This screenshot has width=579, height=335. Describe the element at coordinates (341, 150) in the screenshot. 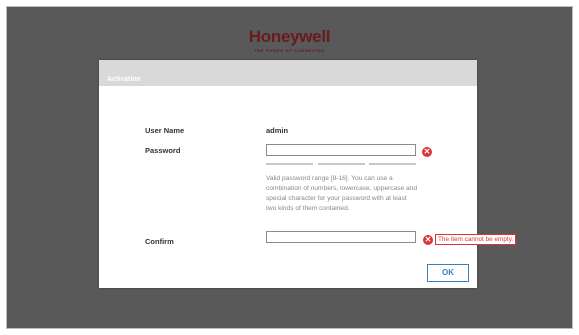

I see `password-input` at that location.